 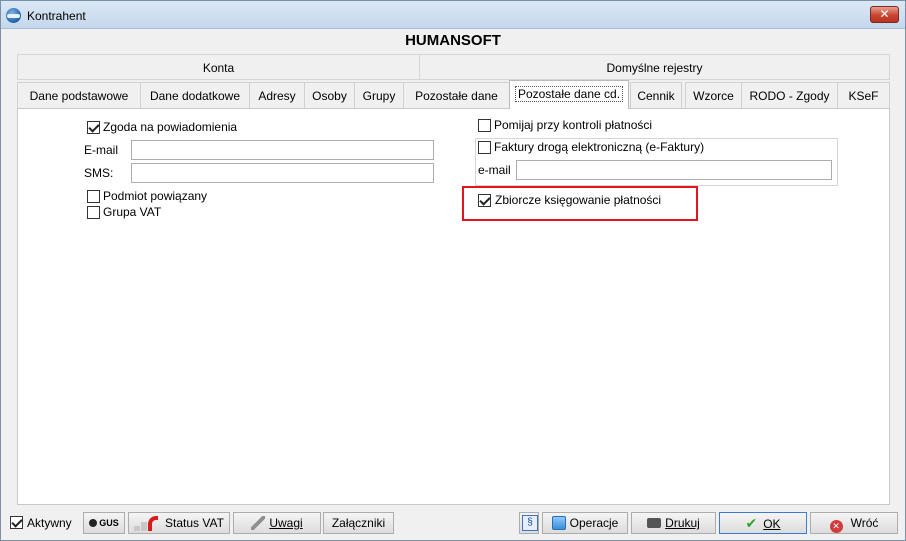 What do you see at coordinates (194, 523) in the screenshot?
I see `status-vat-label: Status VAT` at bounding box center [194, 523].